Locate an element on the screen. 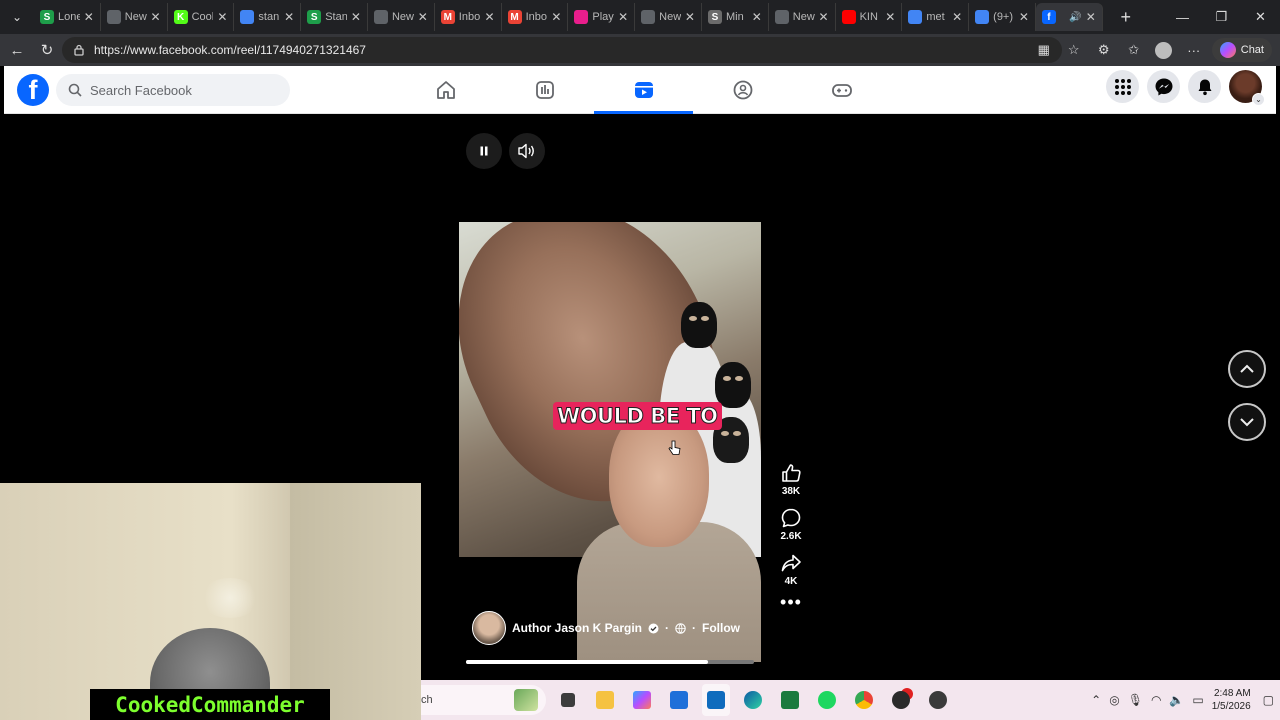 This screenshot has height=720, width=1280. pause-button is located at coordinates (484, 151).